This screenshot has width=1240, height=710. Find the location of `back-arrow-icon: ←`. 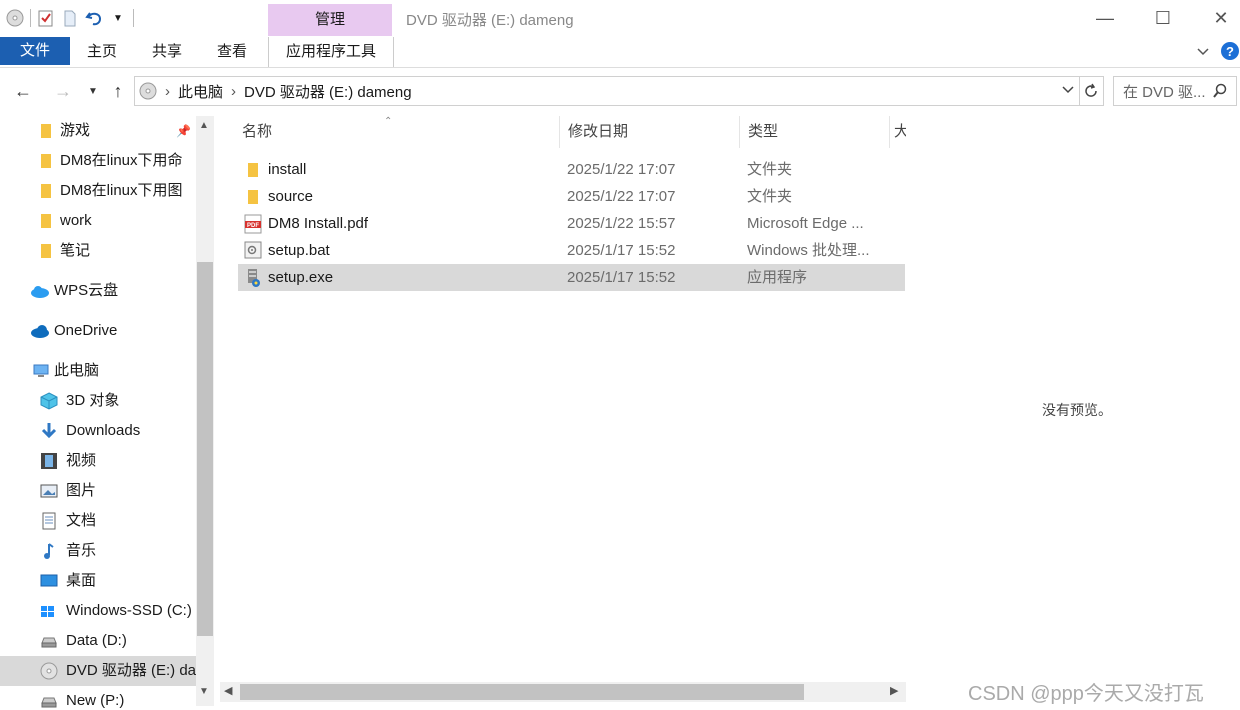

back-arrow-icon: ← is located at coordinates (23, 90).